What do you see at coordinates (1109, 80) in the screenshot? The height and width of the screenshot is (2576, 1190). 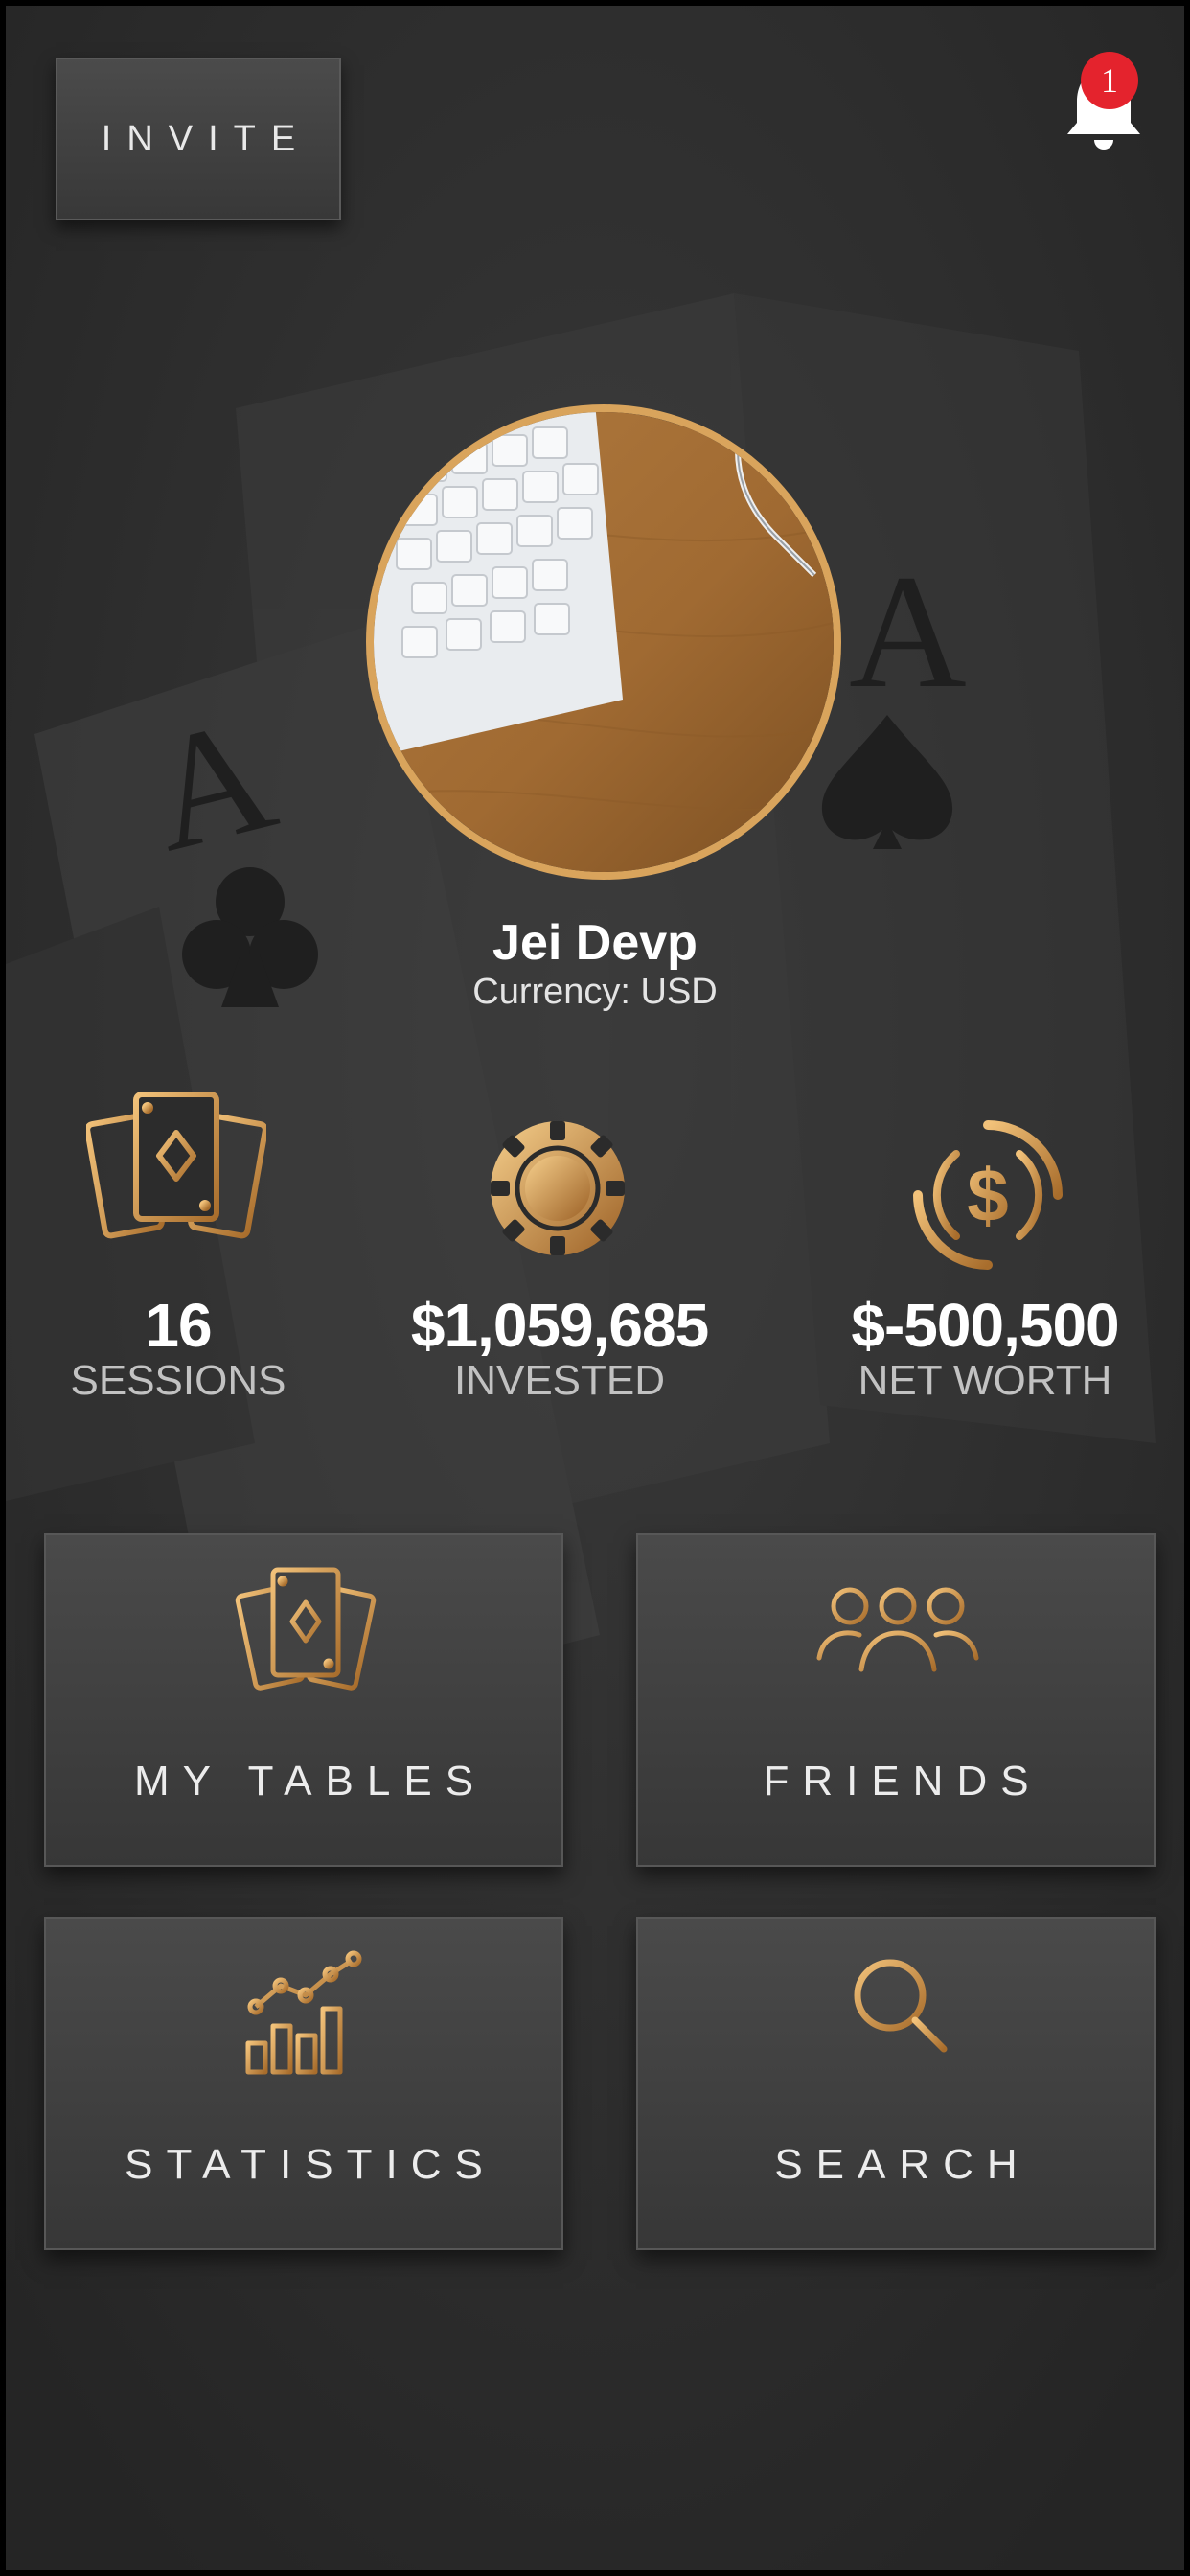 I see `notification-badge: 1` at bounding box center [1109, 80].